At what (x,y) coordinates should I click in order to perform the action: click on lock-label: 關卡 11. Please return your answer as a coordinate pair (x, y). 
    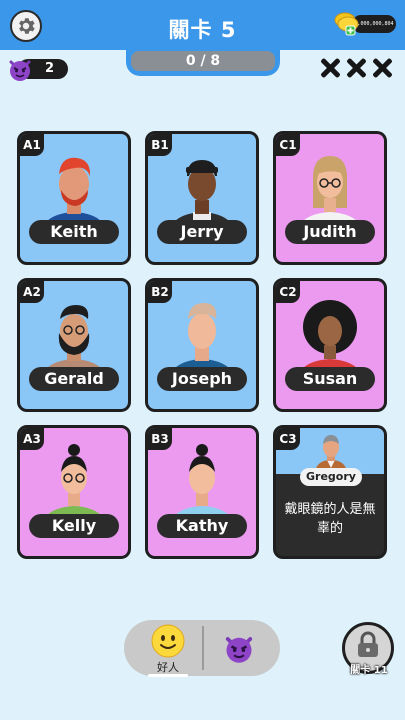
    Looking at the image, I should click on (369, 670).